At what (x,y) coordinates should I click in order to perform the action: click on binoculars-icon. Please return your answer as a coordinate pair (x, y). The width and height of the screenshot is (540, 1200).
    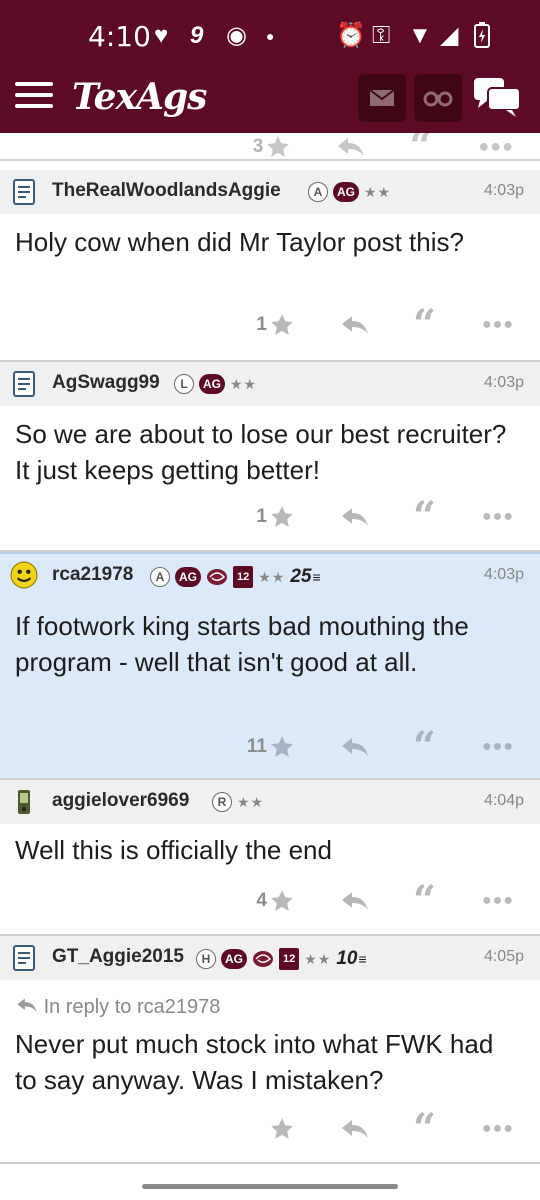
    Looking at the image, I should click on (438, 99).